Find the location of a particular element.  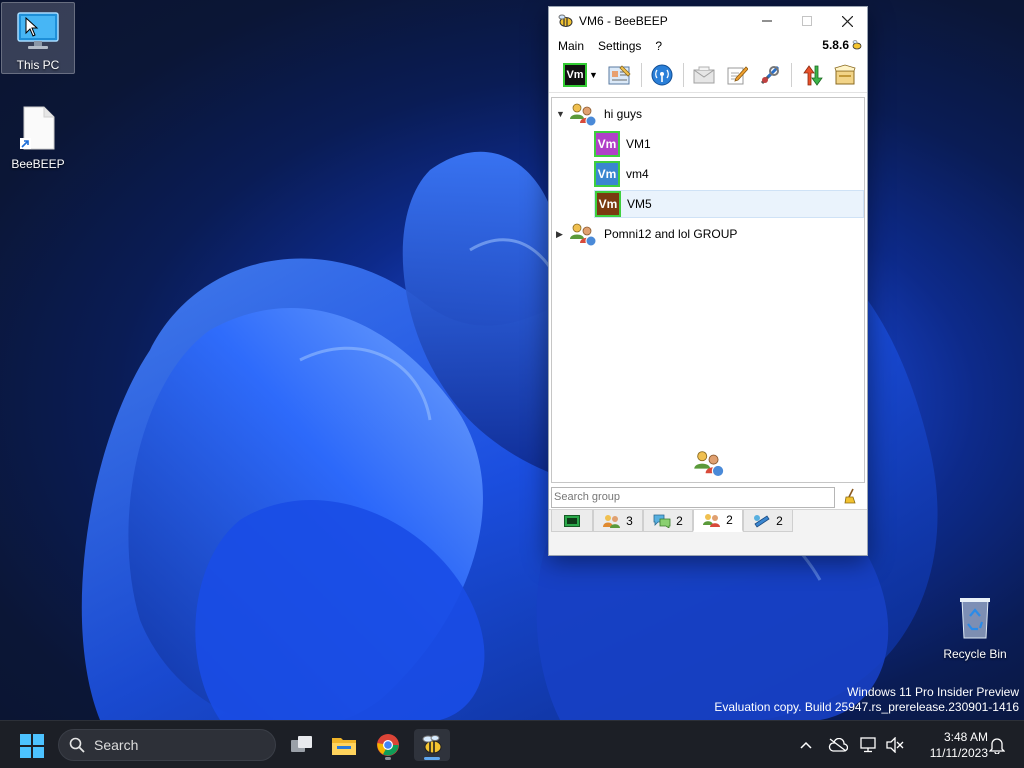

network-monitor-icon is located at coordinates (868, 745).